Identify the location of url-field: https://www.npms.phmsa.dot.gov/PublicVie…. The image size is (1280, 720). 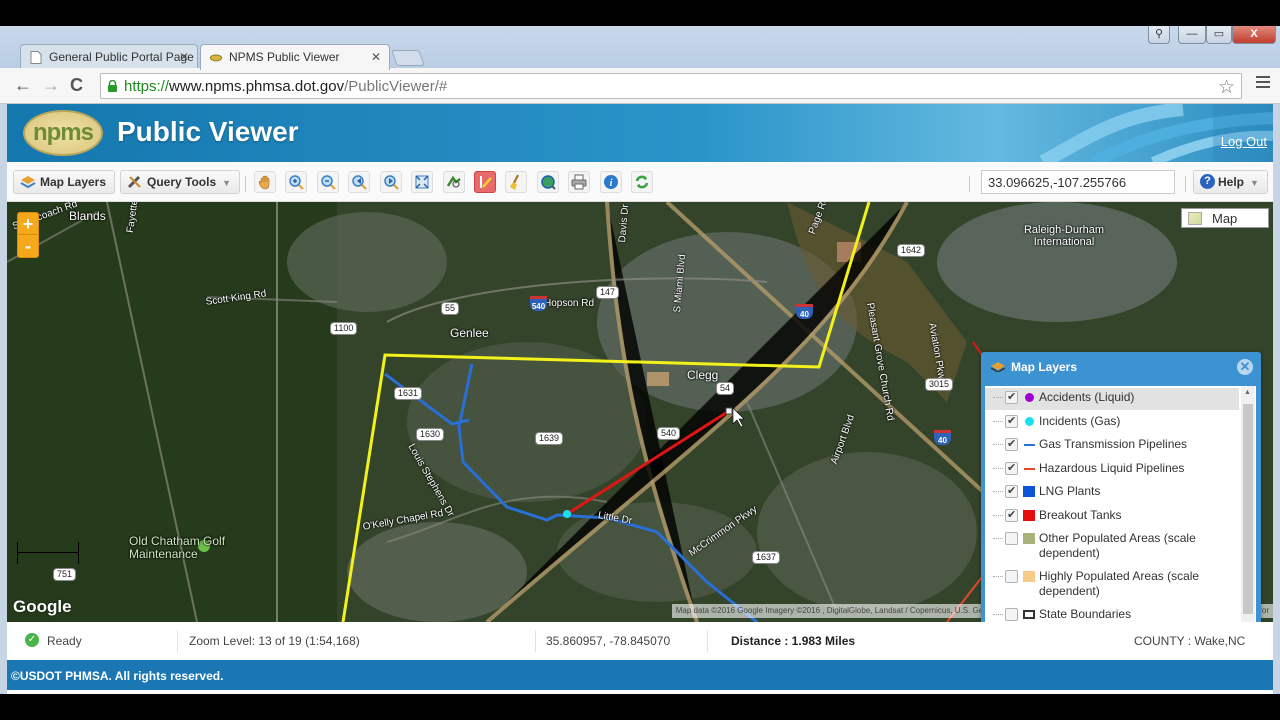
(671, 86).